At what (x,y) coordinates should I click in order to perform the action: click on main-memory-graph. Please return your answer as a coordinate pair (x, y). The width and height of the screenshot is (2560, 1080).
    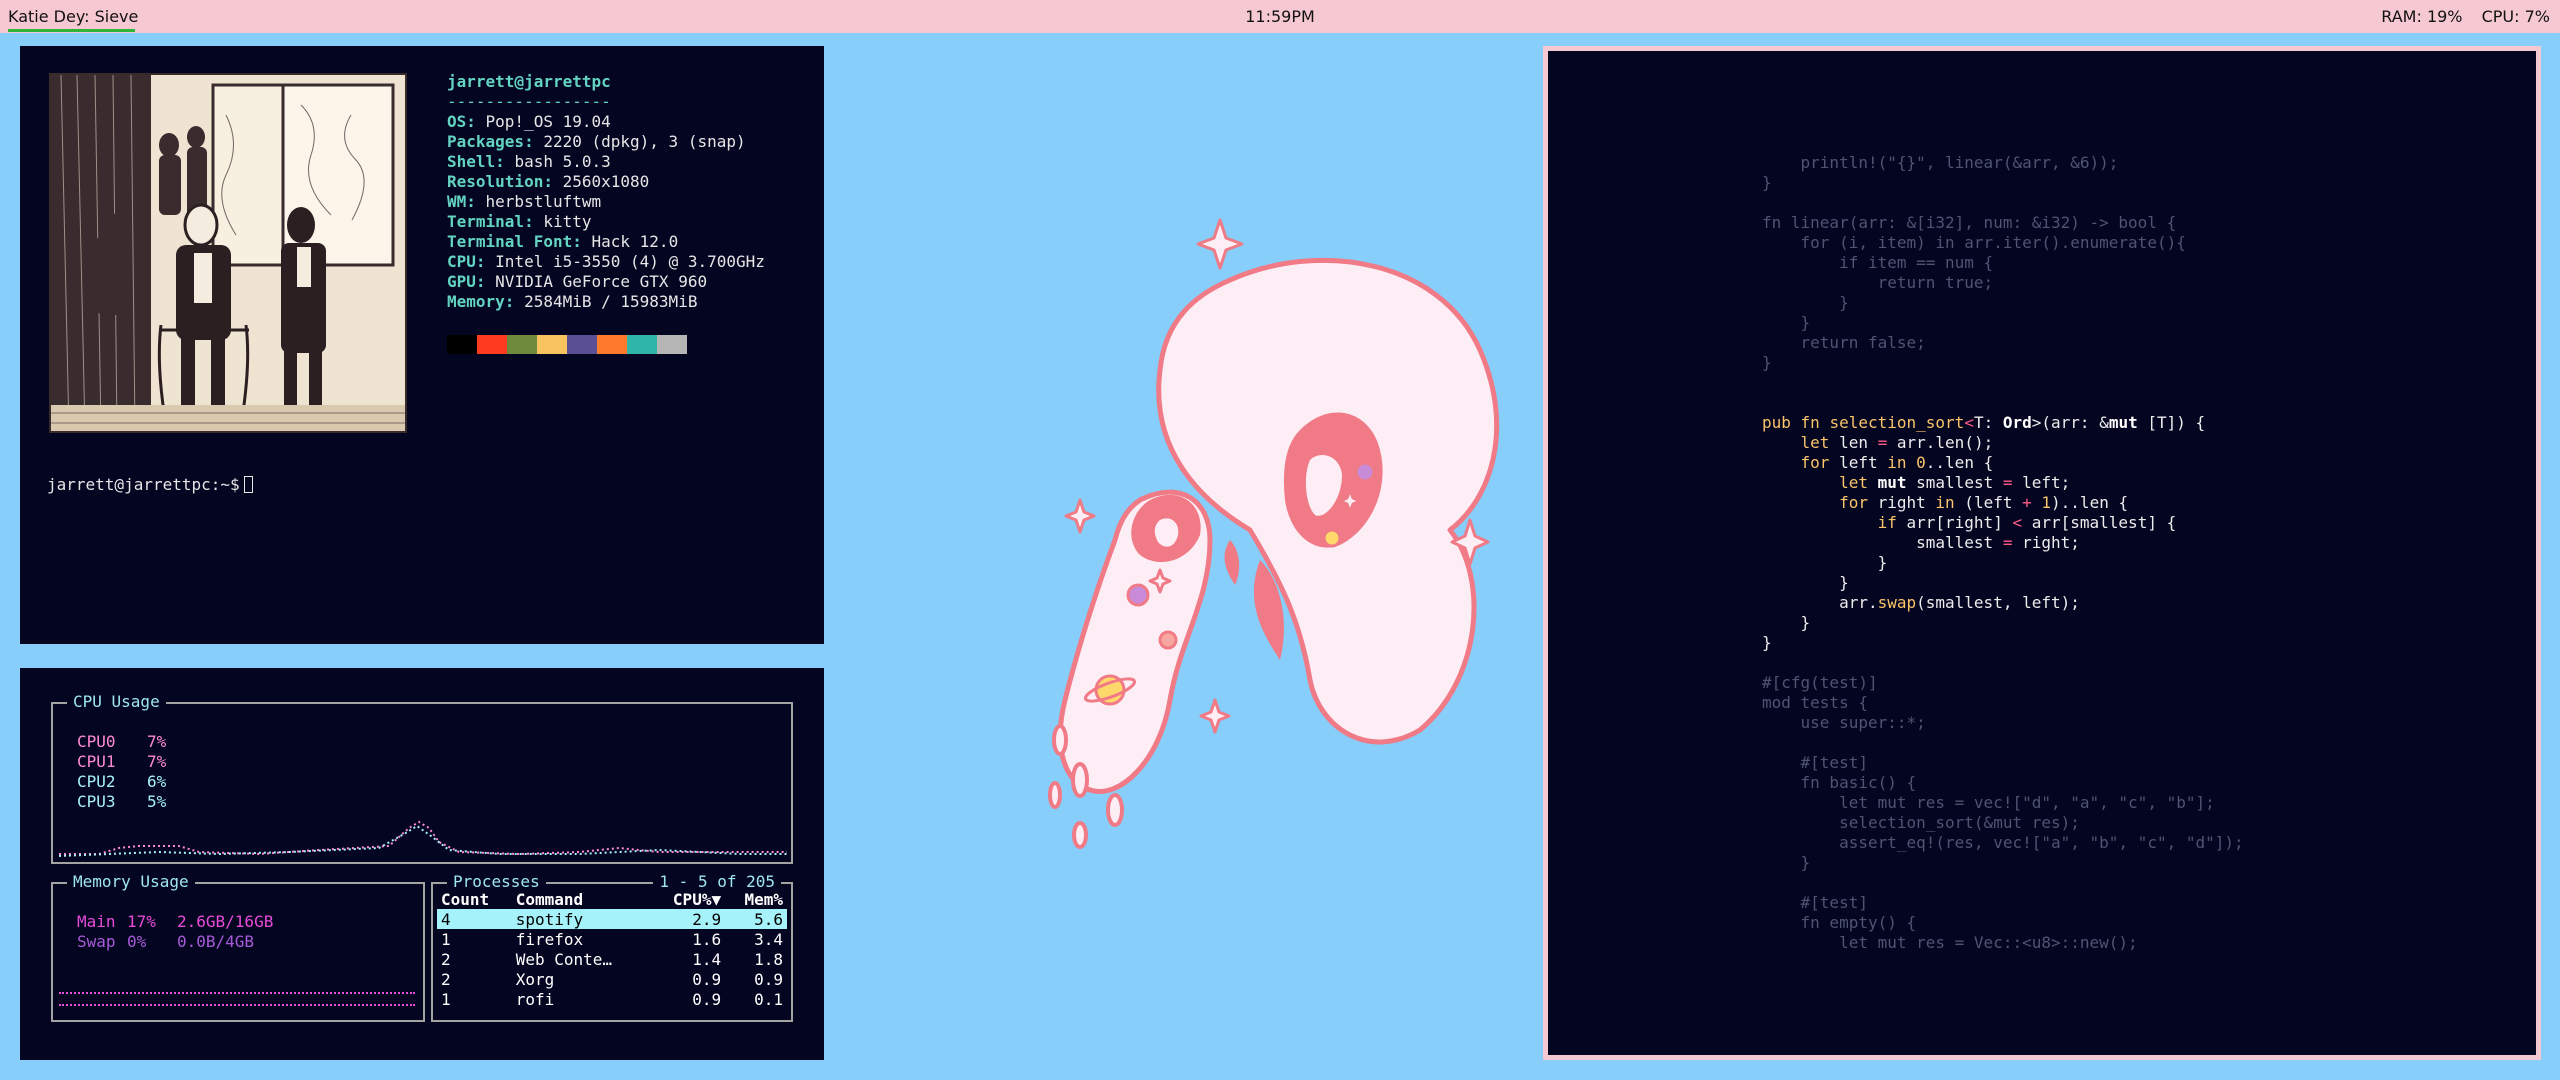
    Looking at the image, I should click on (237, 993).